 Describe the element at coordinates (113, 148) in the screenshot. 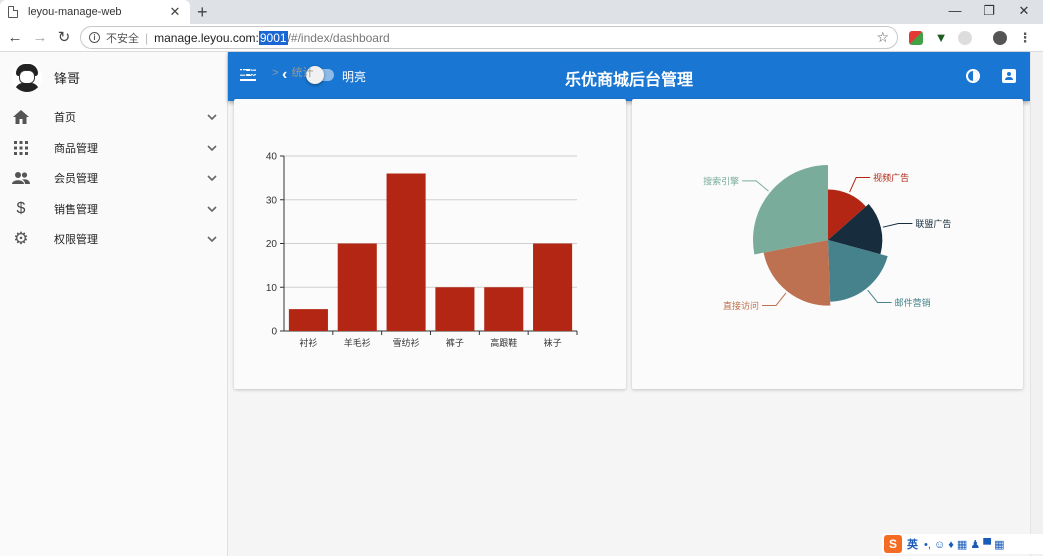

I see `sidebar-item-products: 商品管理` at that location.